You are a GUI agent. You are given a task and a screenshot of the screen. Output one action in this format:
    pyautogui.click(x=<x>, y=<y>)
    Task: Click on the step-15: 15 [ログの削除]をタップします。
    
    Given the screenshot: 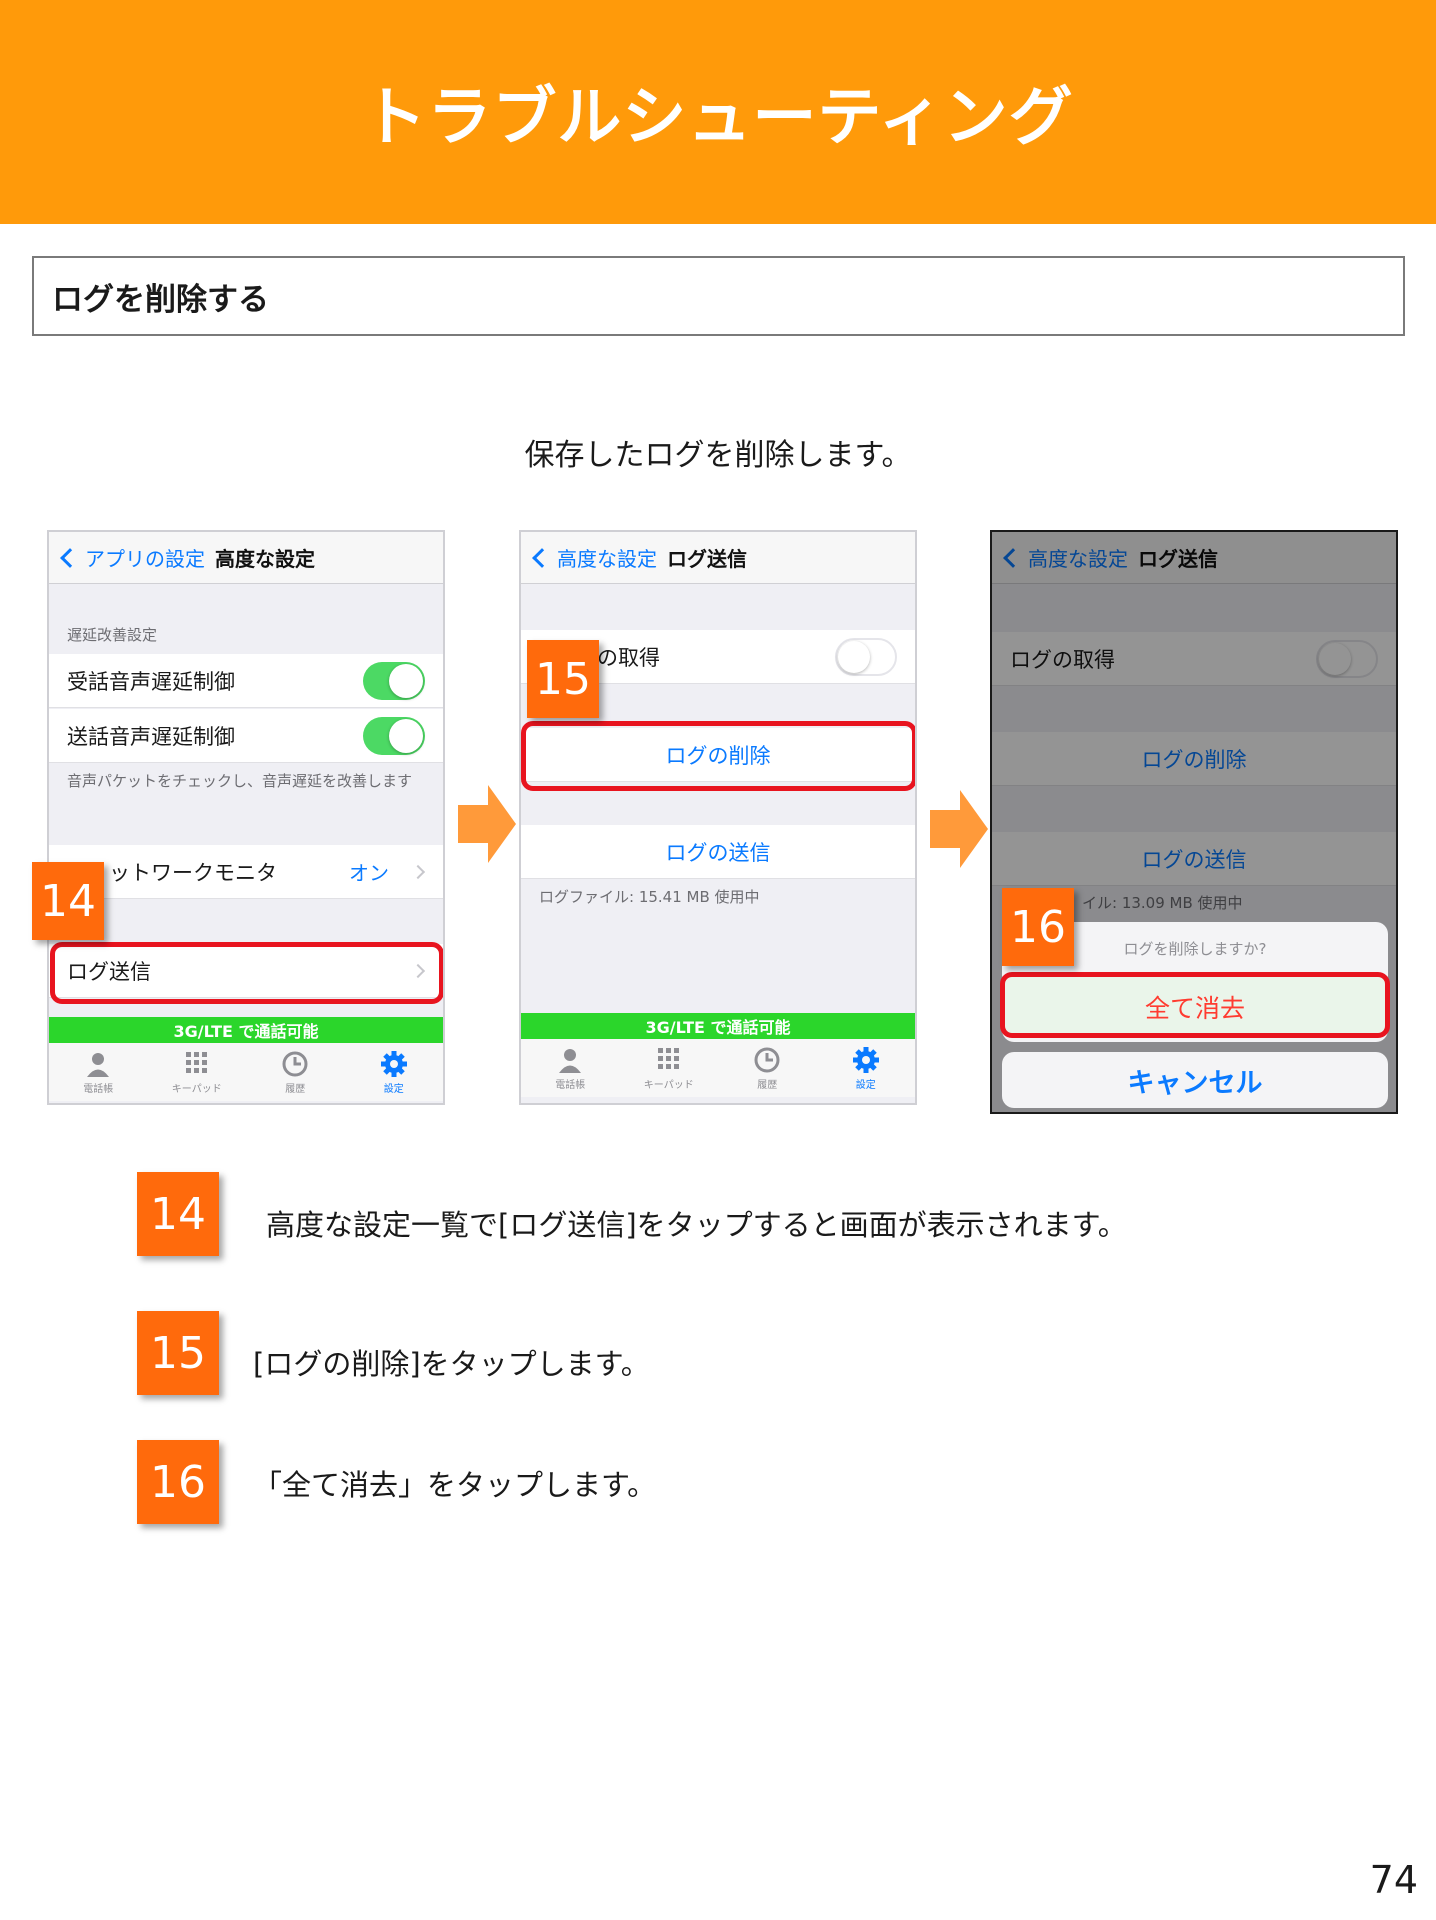 What is the action you would take?
    pyautogui.click(x=718, y=1353)
    